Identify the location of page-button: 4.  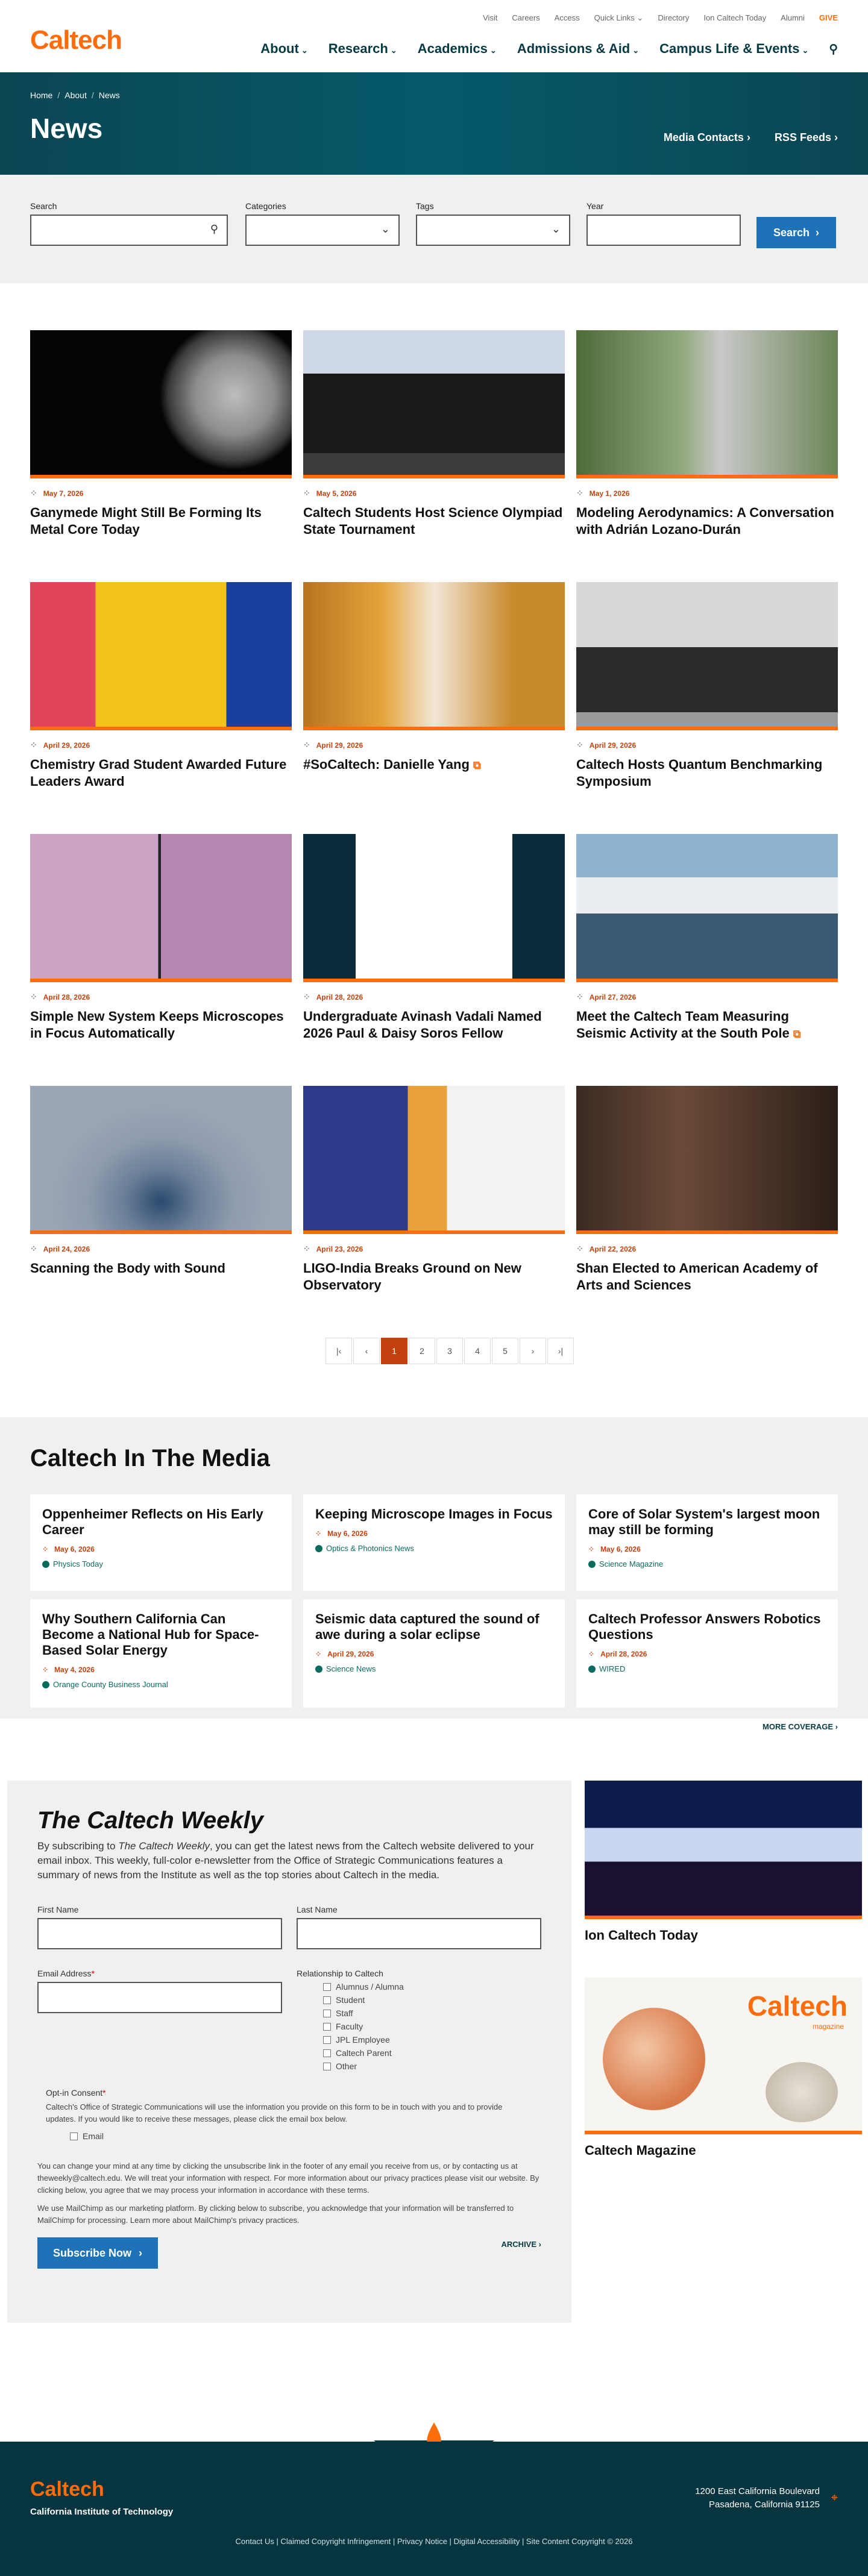
(477, 1351).